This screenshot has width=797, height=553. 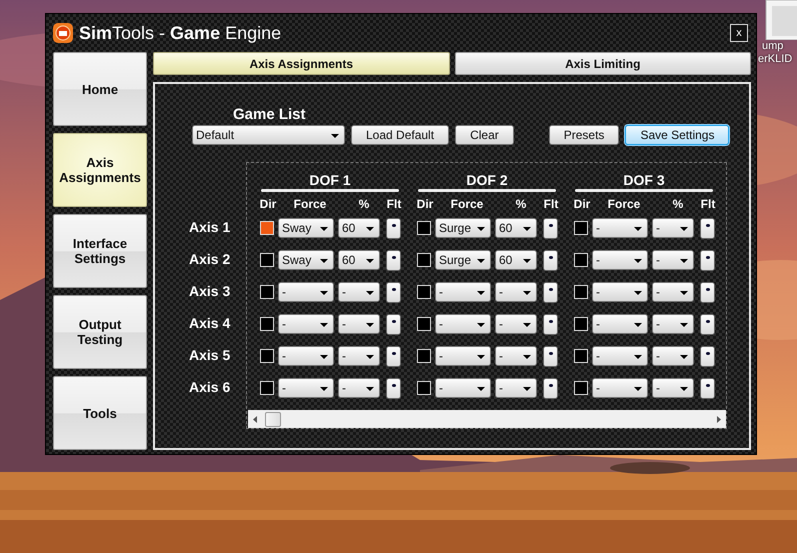 I want to click on axis-label: Axis 6, so click(x=209, y=387).